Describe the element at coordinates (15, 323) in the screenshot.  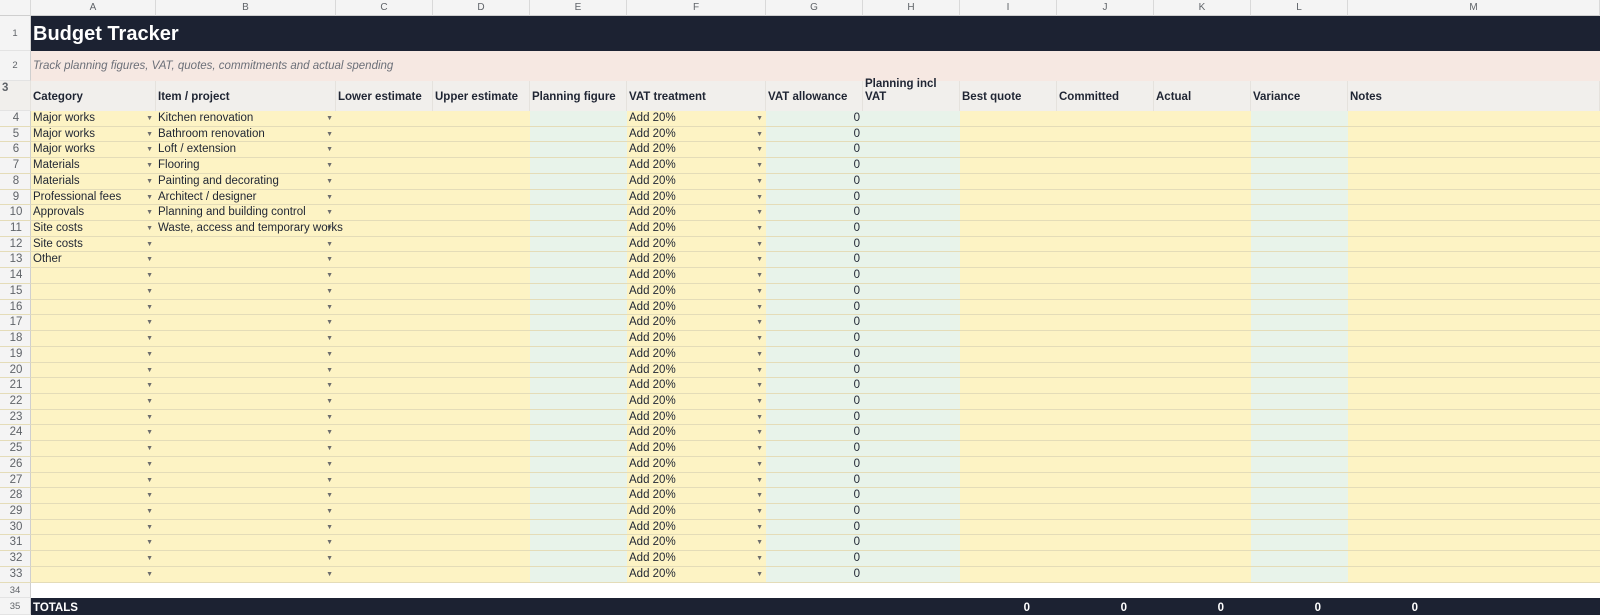
I see `row-number: 17` at that location.